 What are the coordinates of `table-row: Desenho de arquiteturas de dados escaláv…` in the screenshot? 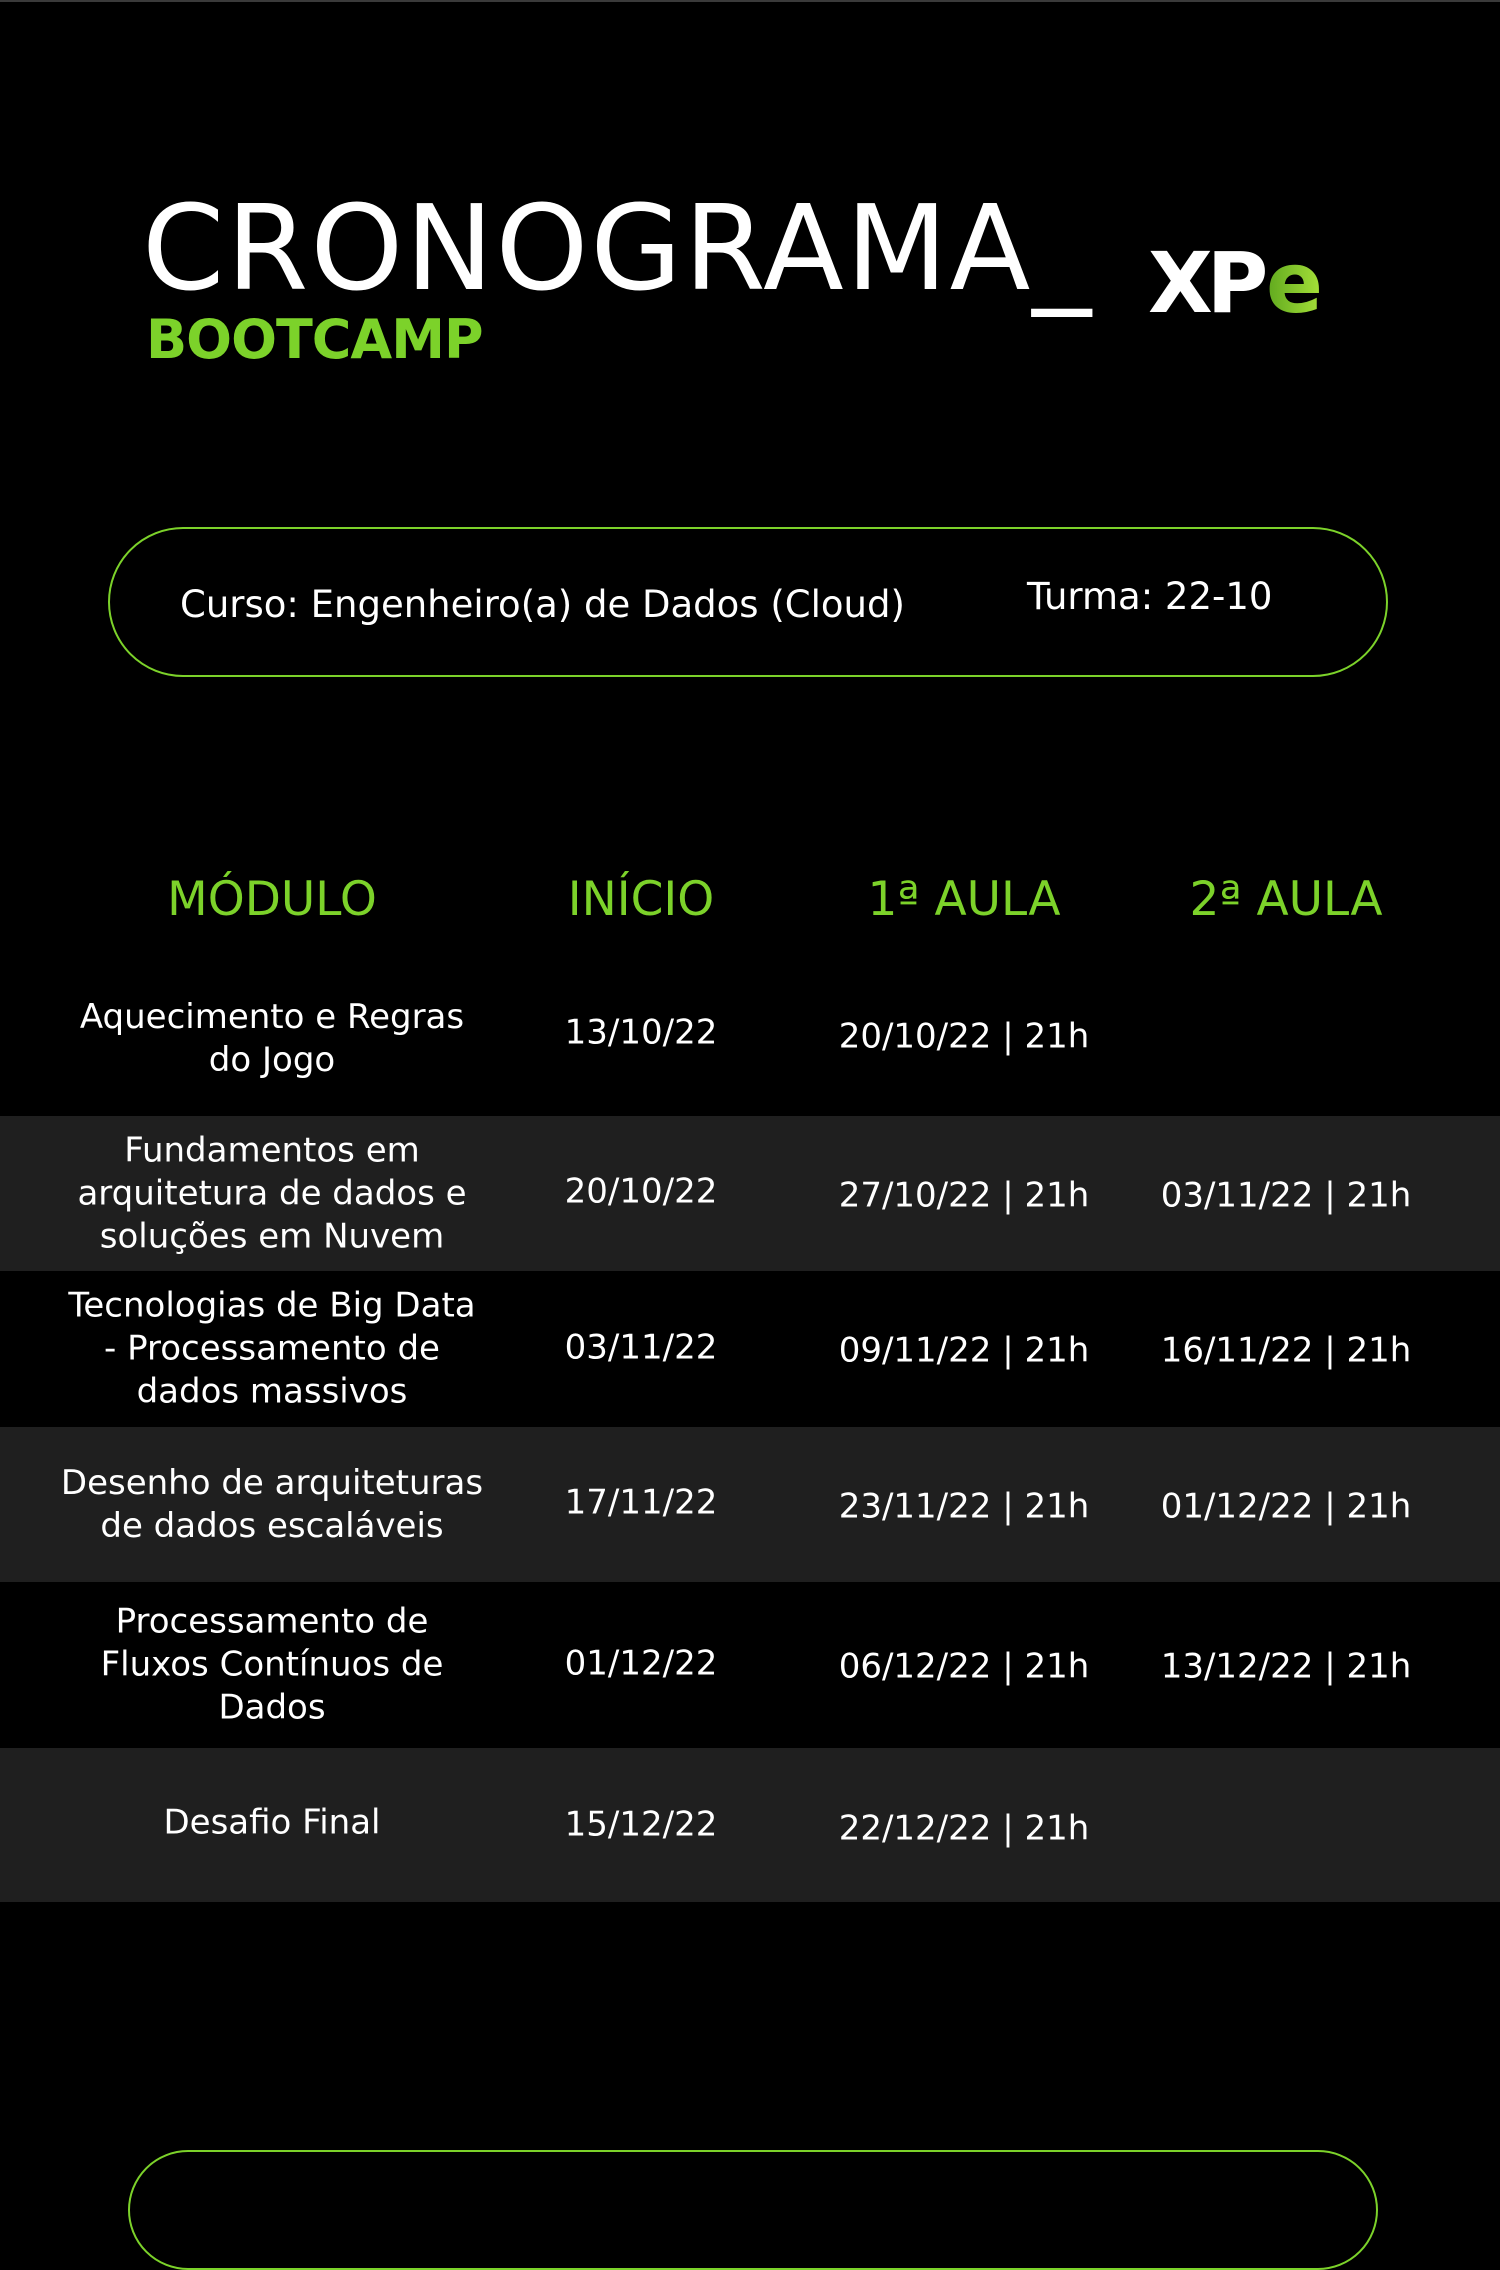 It's located at (750, 1504).